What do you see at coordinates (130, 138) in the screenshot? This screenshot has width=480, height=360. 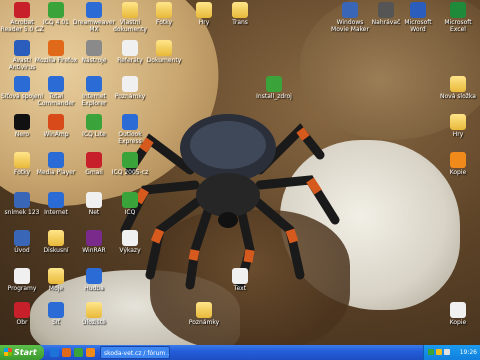 I see `desktop-icon-label: Outlook Express` at bounding box center [130, 138].